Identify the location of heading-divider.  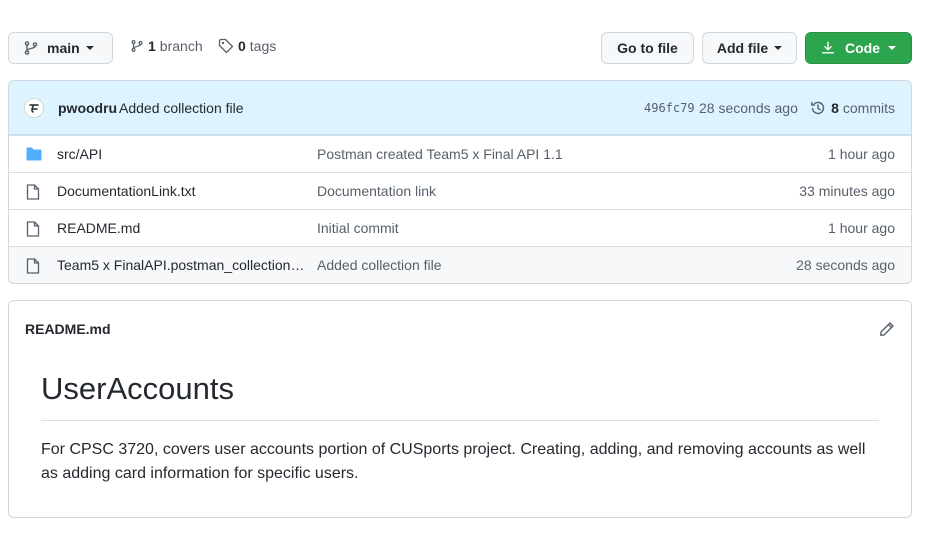
(460, 420).